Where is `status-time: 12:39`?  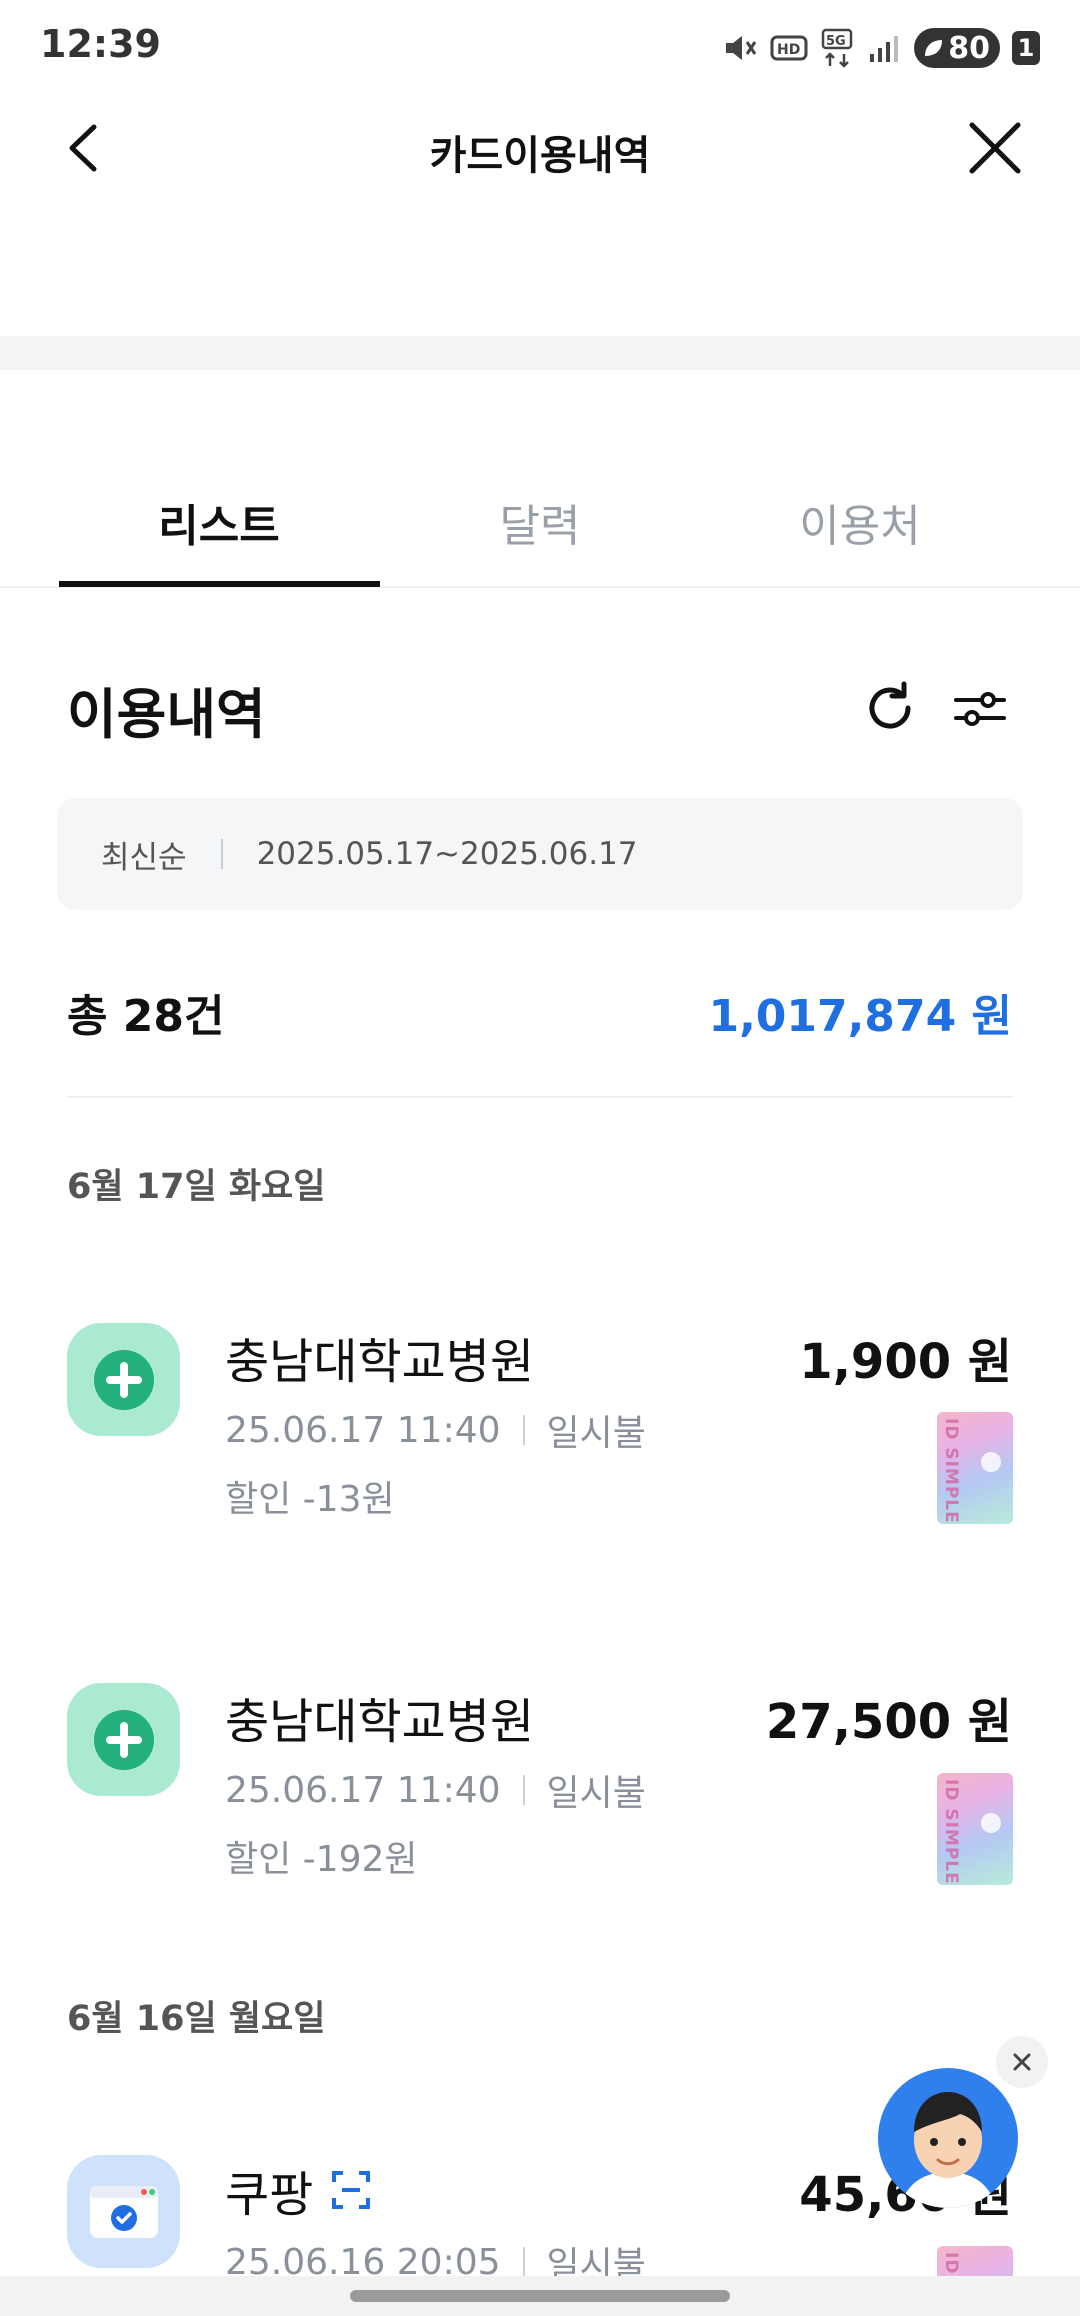
status-time: 12:39 is located at coordinates (100, 44).